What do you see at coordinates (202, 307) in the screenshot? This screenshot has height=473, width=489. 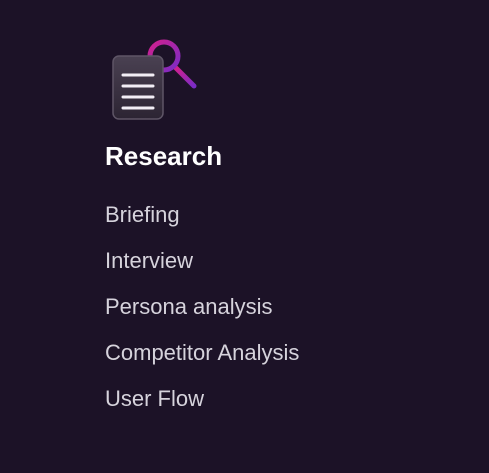 I see `menu-item-persona-analysis: Persona analysis` at bounding box center [202, 307].